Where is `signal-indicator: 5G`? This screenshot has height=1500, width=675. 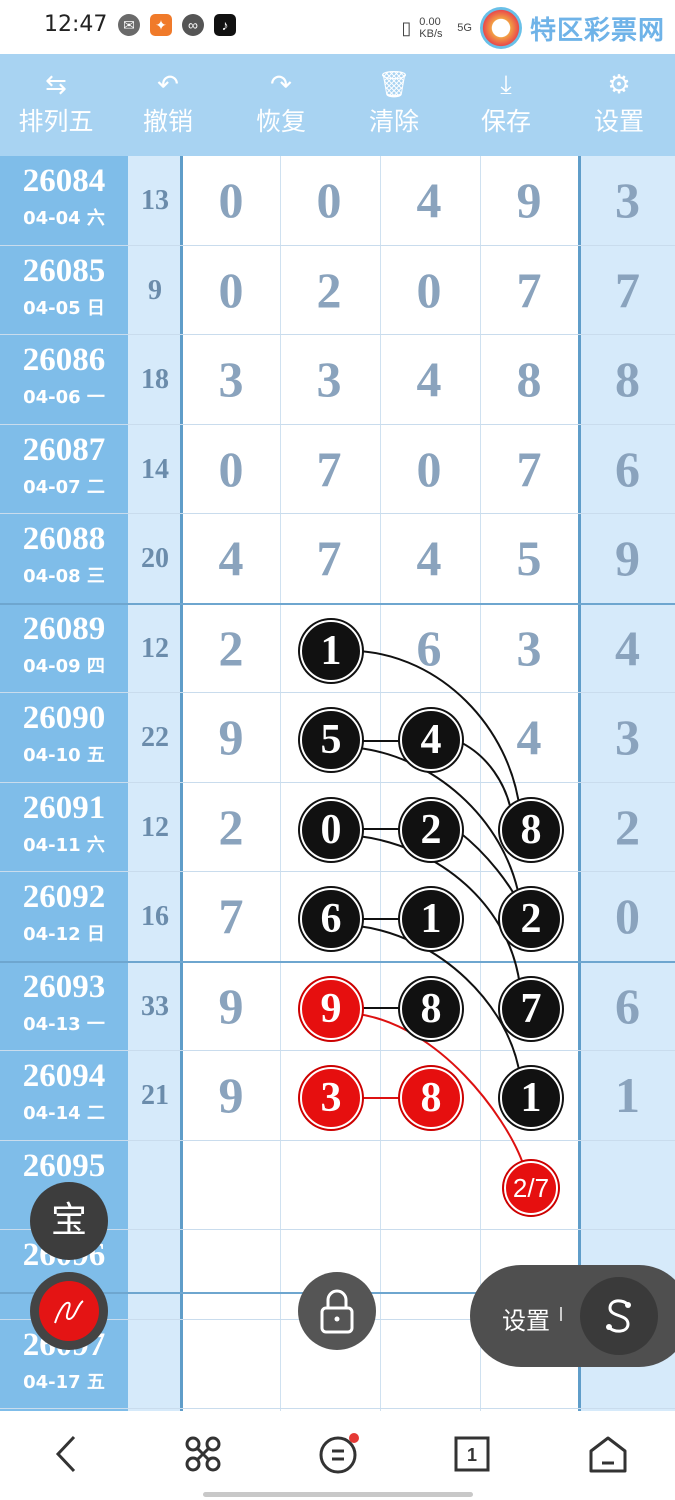 signal-indicator: 5G is located at coordinates (464, 28).